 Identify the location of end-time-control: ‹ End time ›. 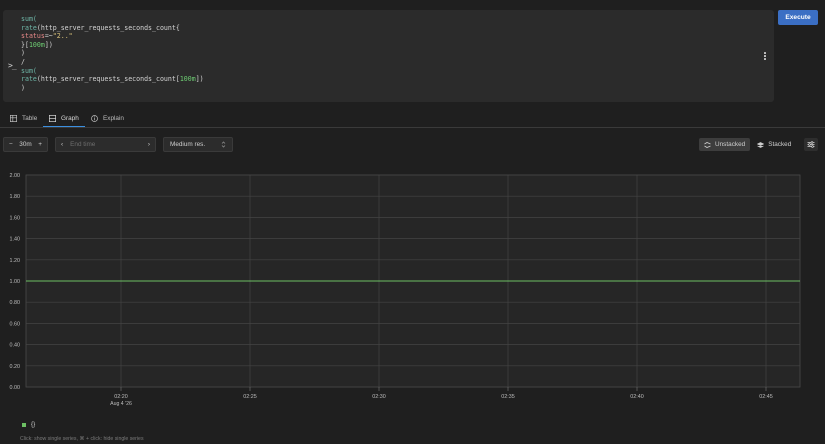
(105, 144).